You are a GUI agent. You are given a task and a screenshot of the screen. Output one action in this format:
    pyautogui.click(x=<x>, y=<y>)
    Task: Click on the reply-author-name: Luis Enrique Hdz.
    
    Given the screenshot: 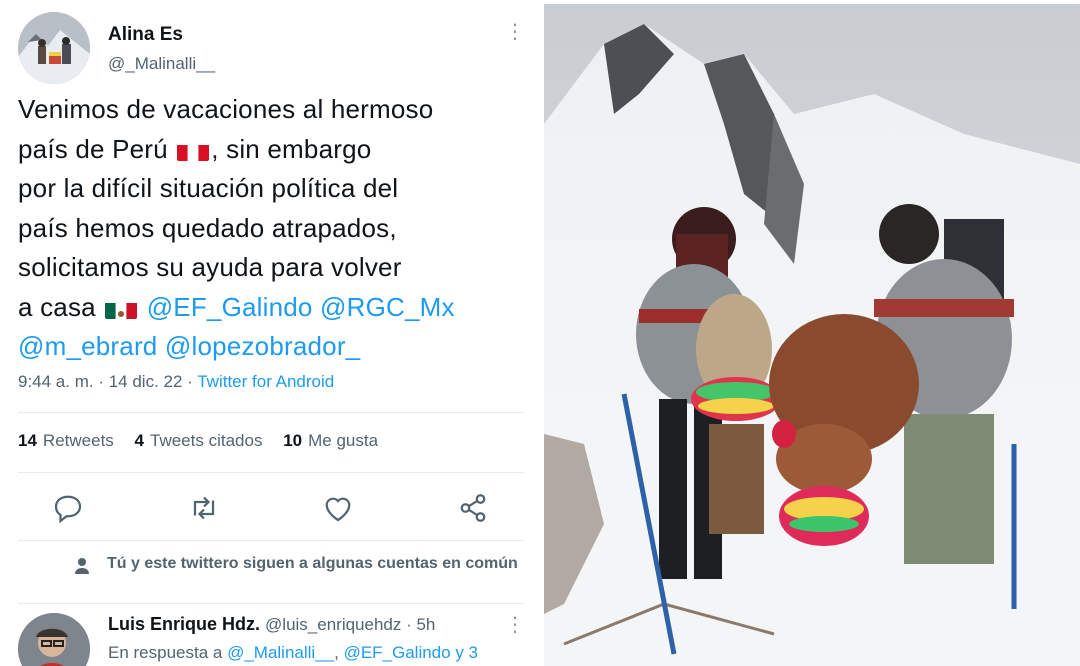 What is the action you would take?
    pyautogui.click(x=184, y=624)
    